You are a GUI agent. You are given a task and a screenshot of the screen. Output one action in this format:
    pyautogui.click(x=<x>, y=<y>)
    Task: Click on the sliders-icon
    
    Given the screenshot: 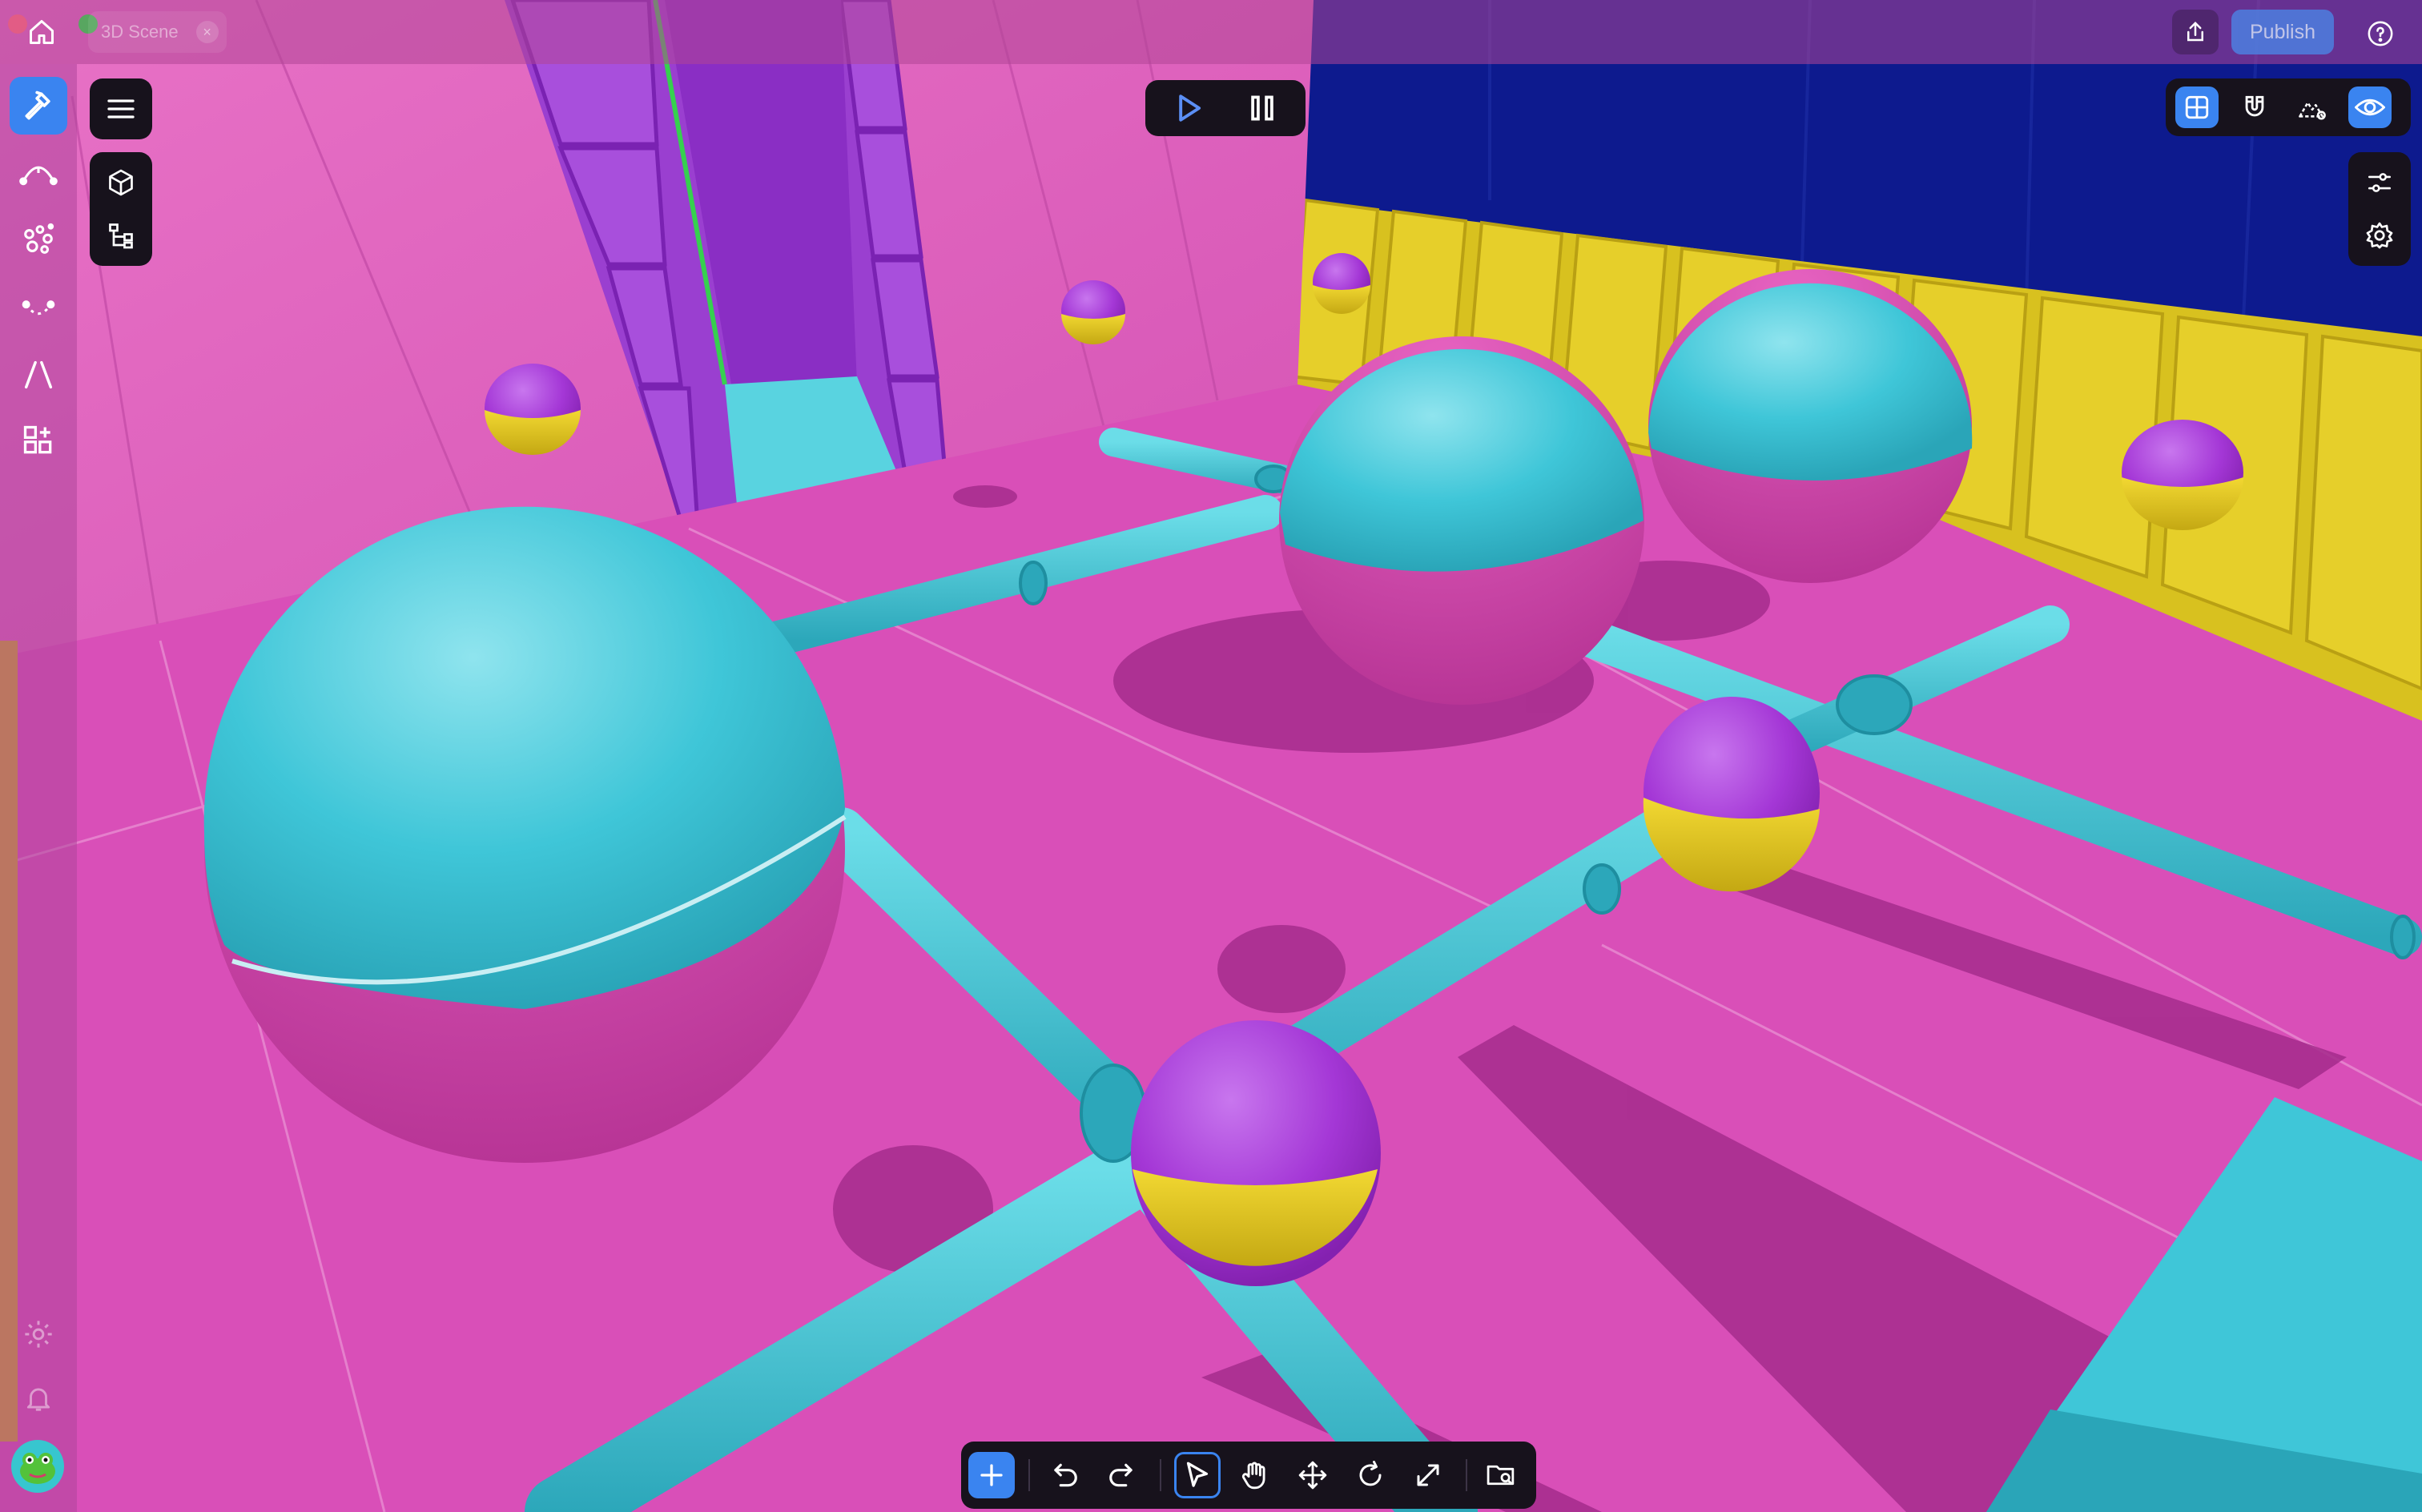 What is the action you would take?
    pyautogui.click(x=2380, y=182)
    